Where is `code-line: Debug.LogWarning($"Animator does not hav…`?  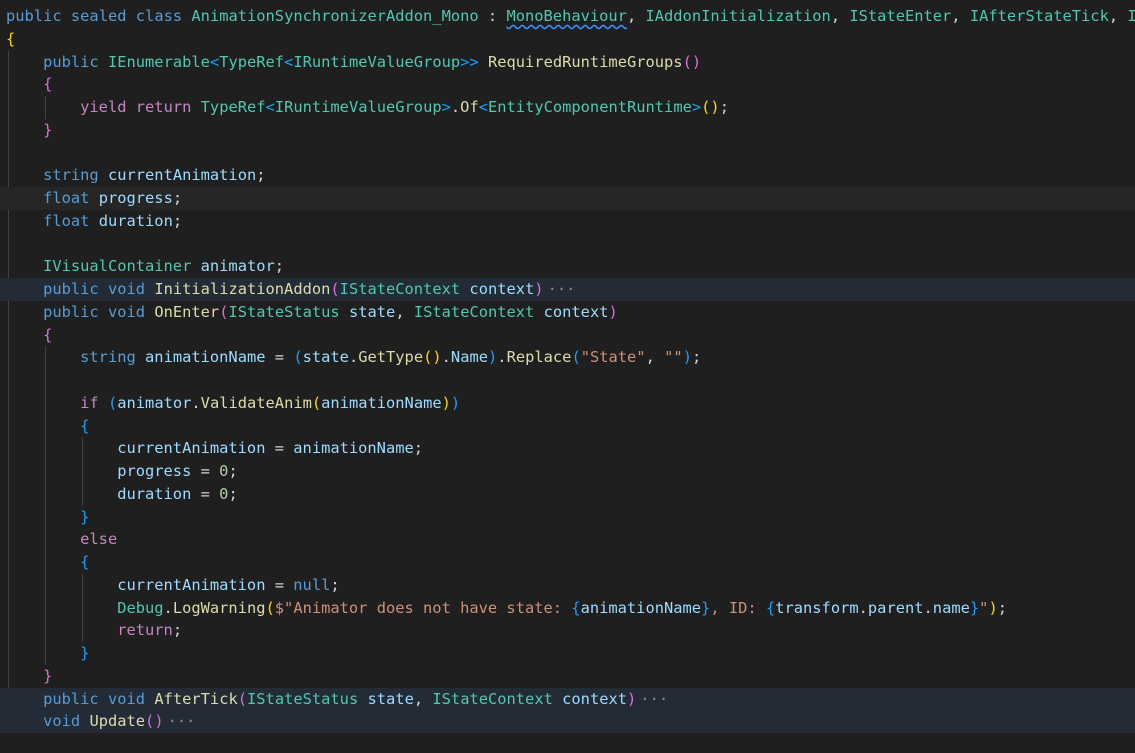 code-line: Debug.LogWarning($"Animator does not hav… is located at coordinates (567, 608).